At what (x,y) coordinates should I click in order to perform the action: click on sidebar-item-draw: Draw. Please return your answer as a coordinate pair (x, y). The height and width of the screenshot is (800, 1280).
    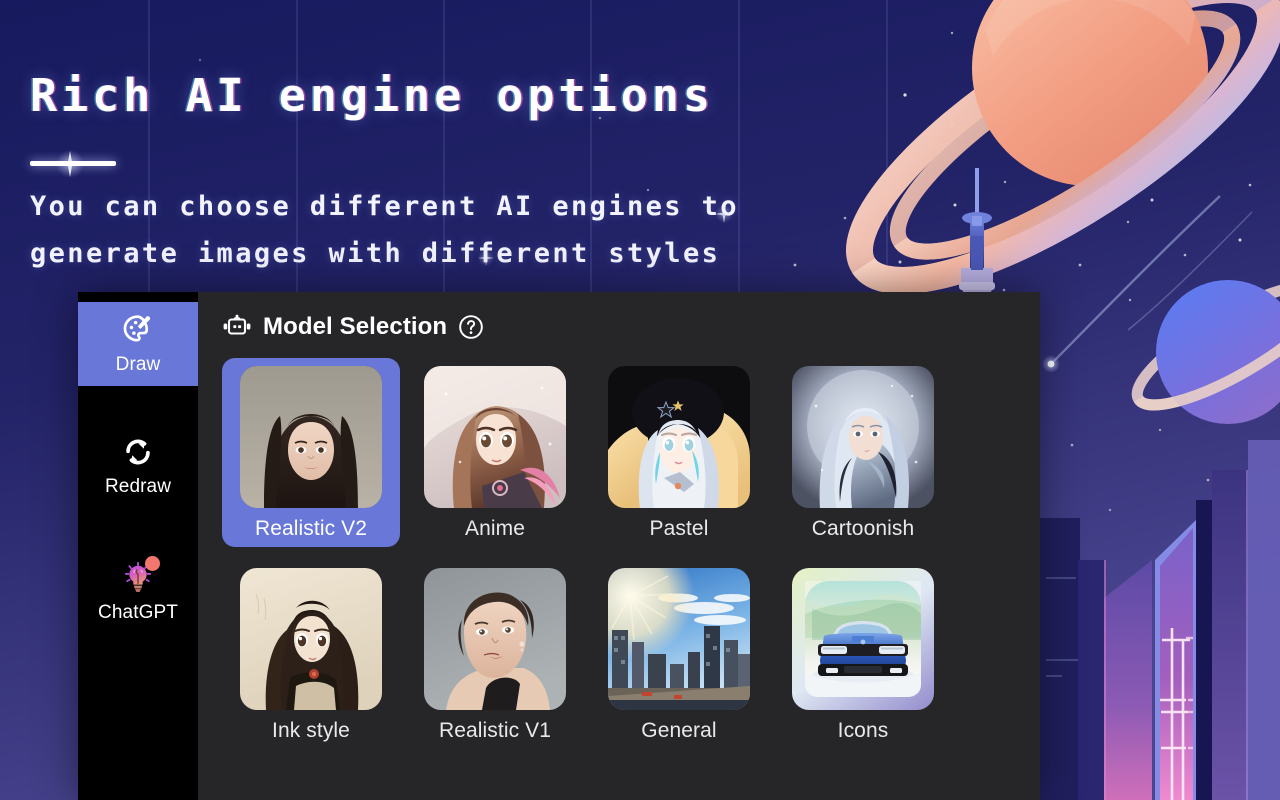
    Looking at the image, I should click on (138, 344).